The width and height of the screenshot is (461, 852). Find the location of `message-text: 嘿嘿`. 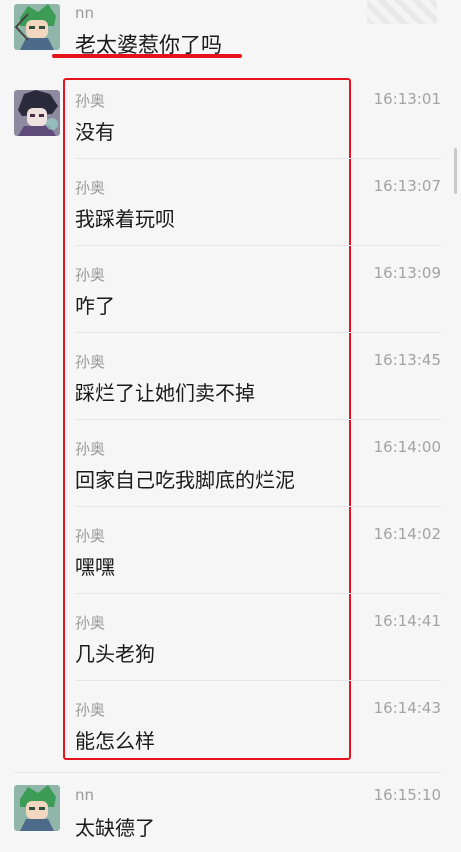

message-text: 嘿嘿 is located at coordinates (95, 567).